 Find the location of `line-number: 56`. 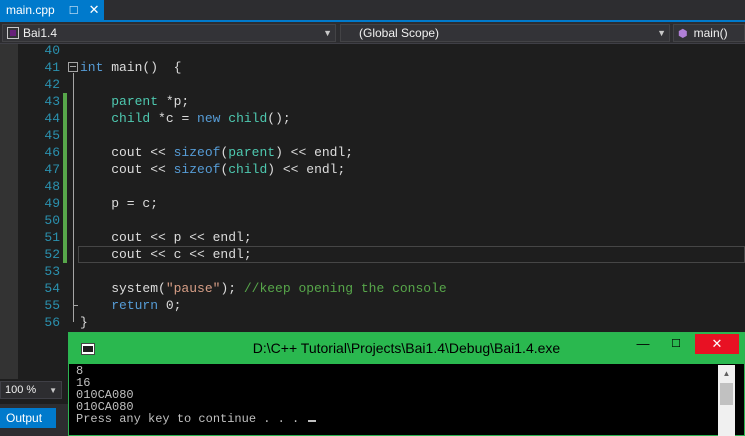

line-number: 56 is located at coordinates (52, 322).